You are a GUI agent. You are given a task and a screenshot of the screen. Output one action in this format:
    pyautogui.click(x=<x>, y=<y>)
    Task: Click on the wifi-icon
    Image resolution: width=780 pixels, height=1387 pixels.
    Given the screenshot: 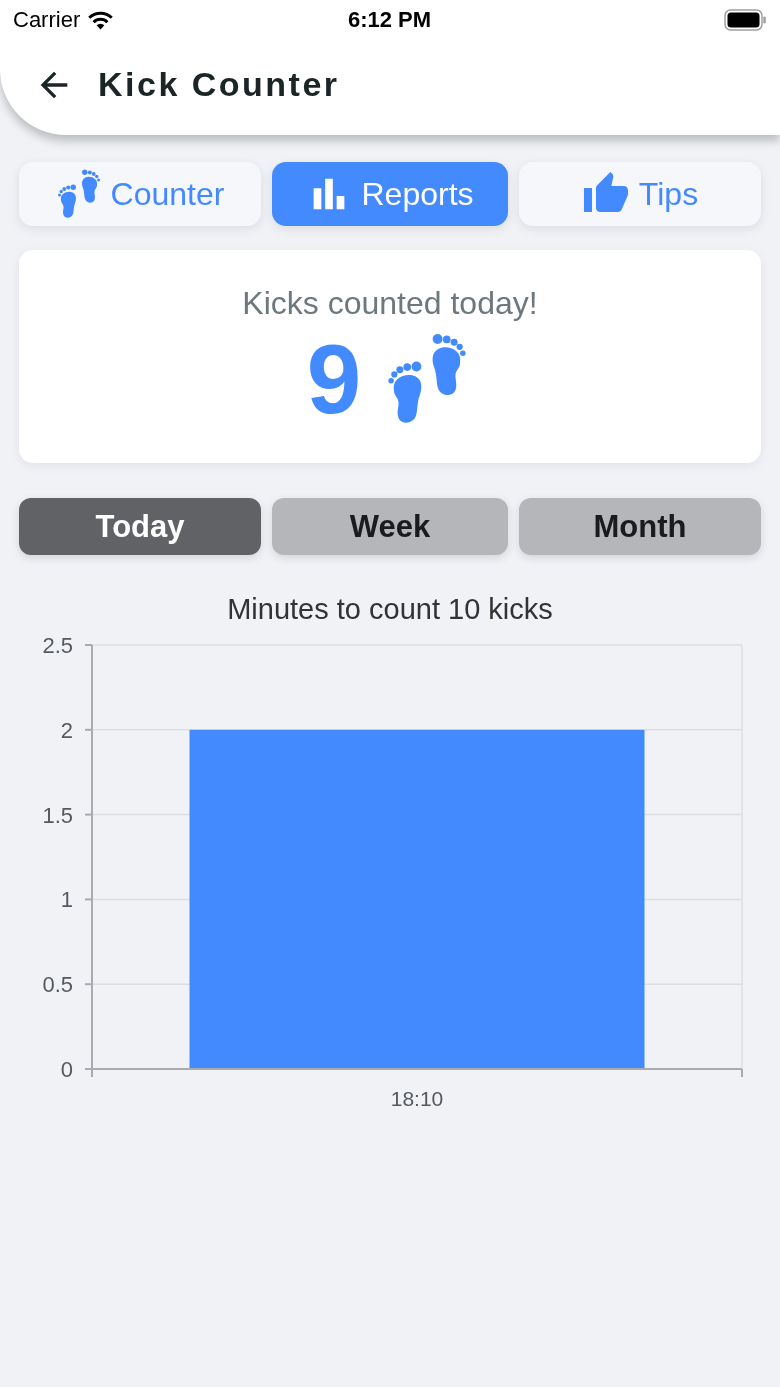 What is the action you would take?
    pyautogui.click(x=101, y=20)
    